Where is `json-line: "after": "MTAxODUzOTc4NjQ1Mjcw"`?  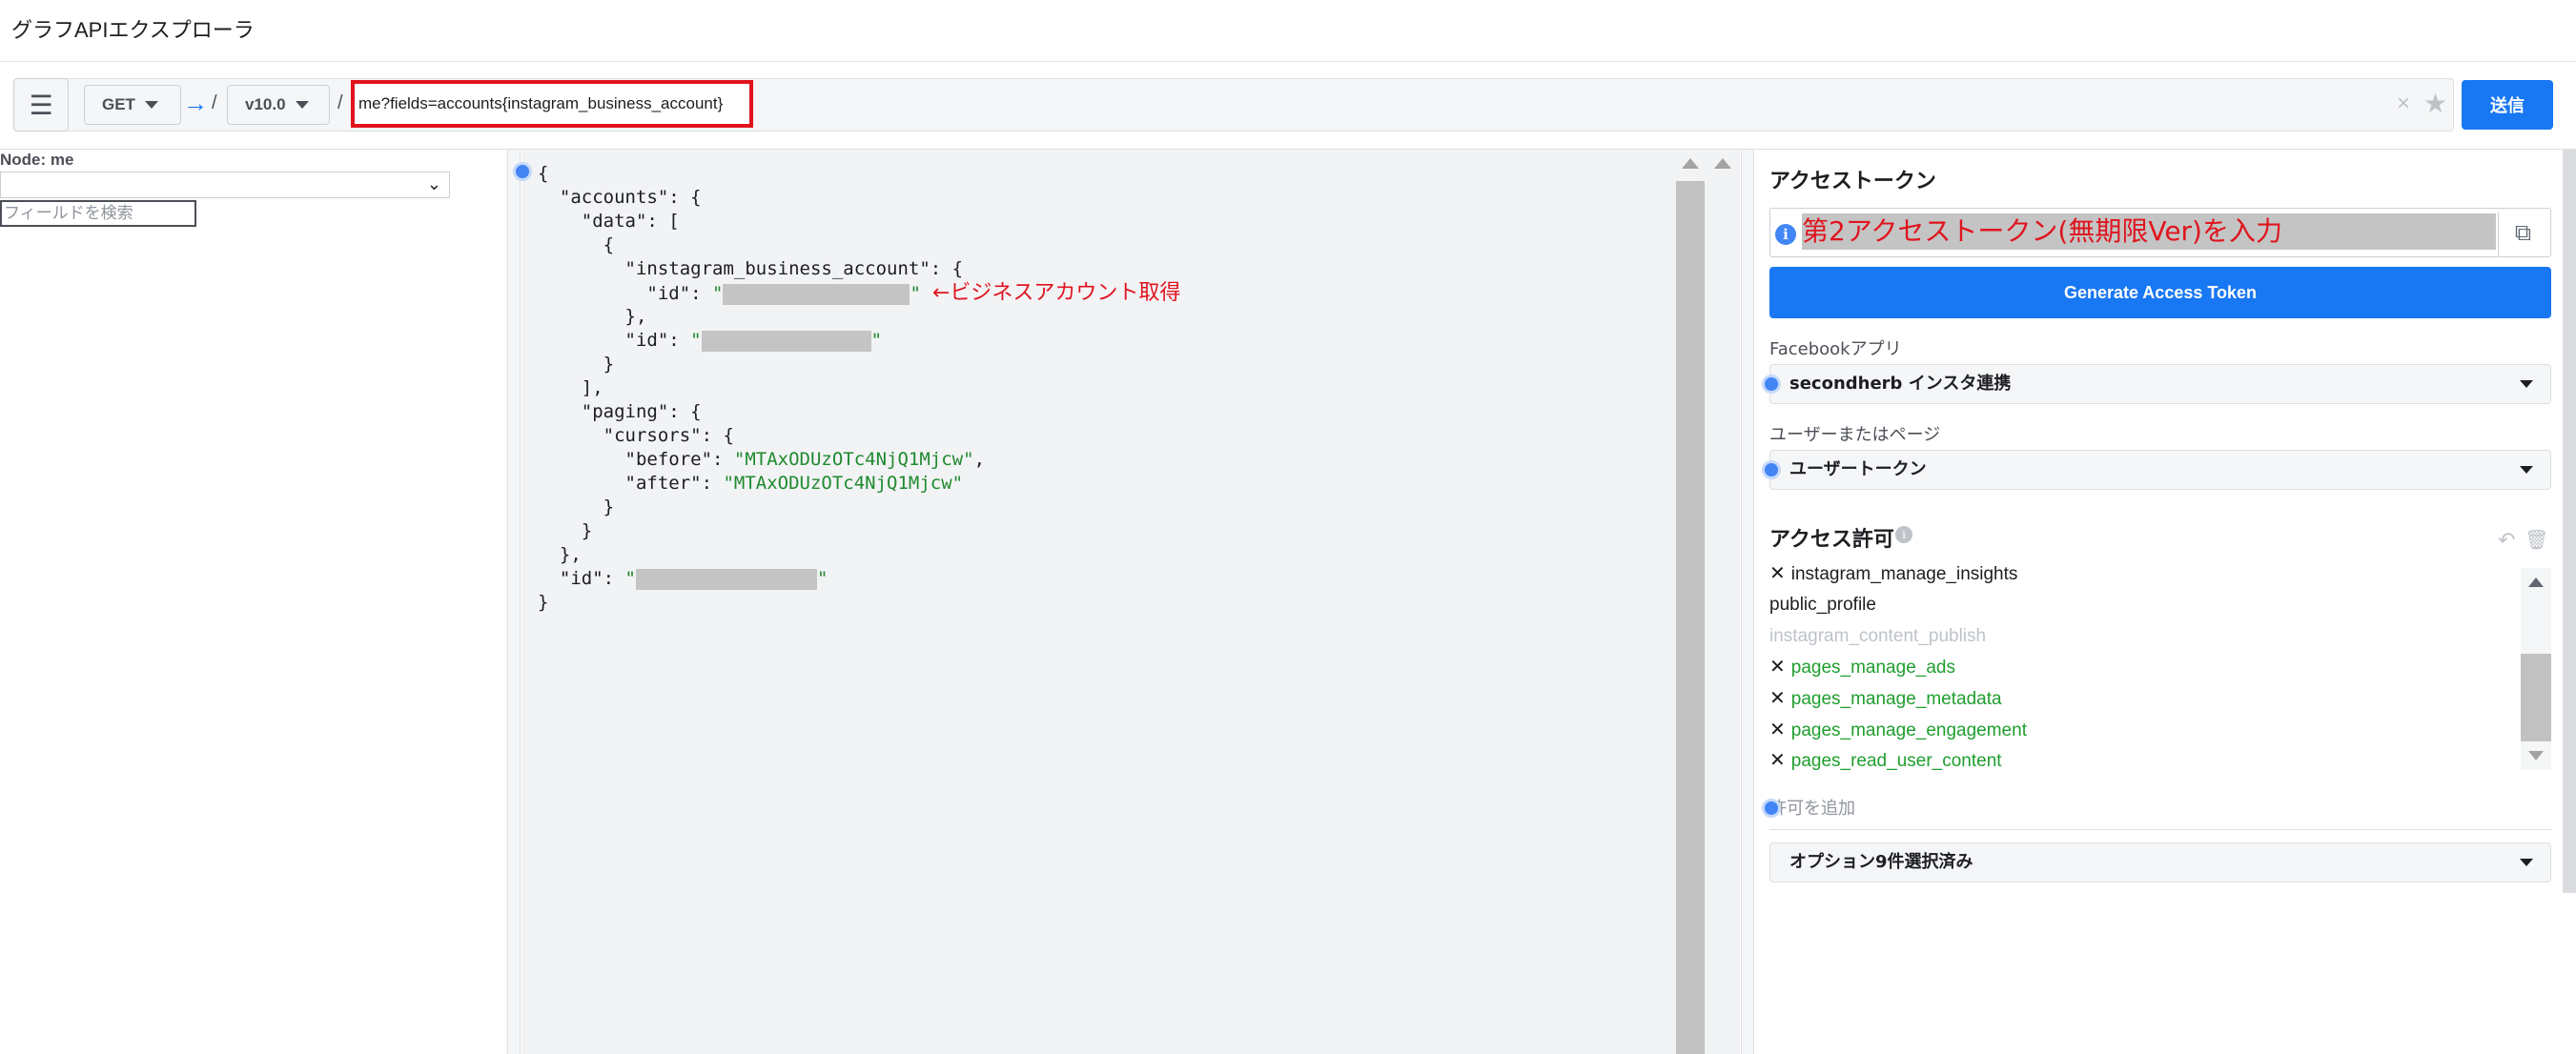
json-line: "after": "MTAxODUzOTc4NjQ1Mjcw" is located at coordinates (751, 484).